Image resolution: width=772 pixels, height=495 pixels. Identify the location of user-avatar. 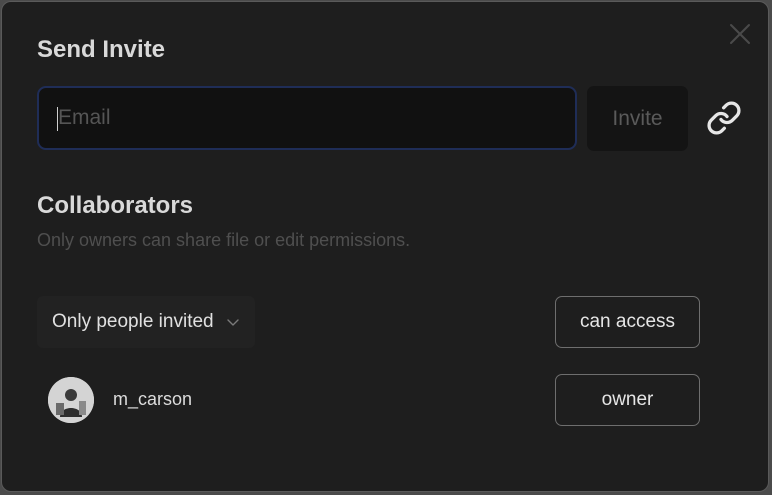
(71, 400).